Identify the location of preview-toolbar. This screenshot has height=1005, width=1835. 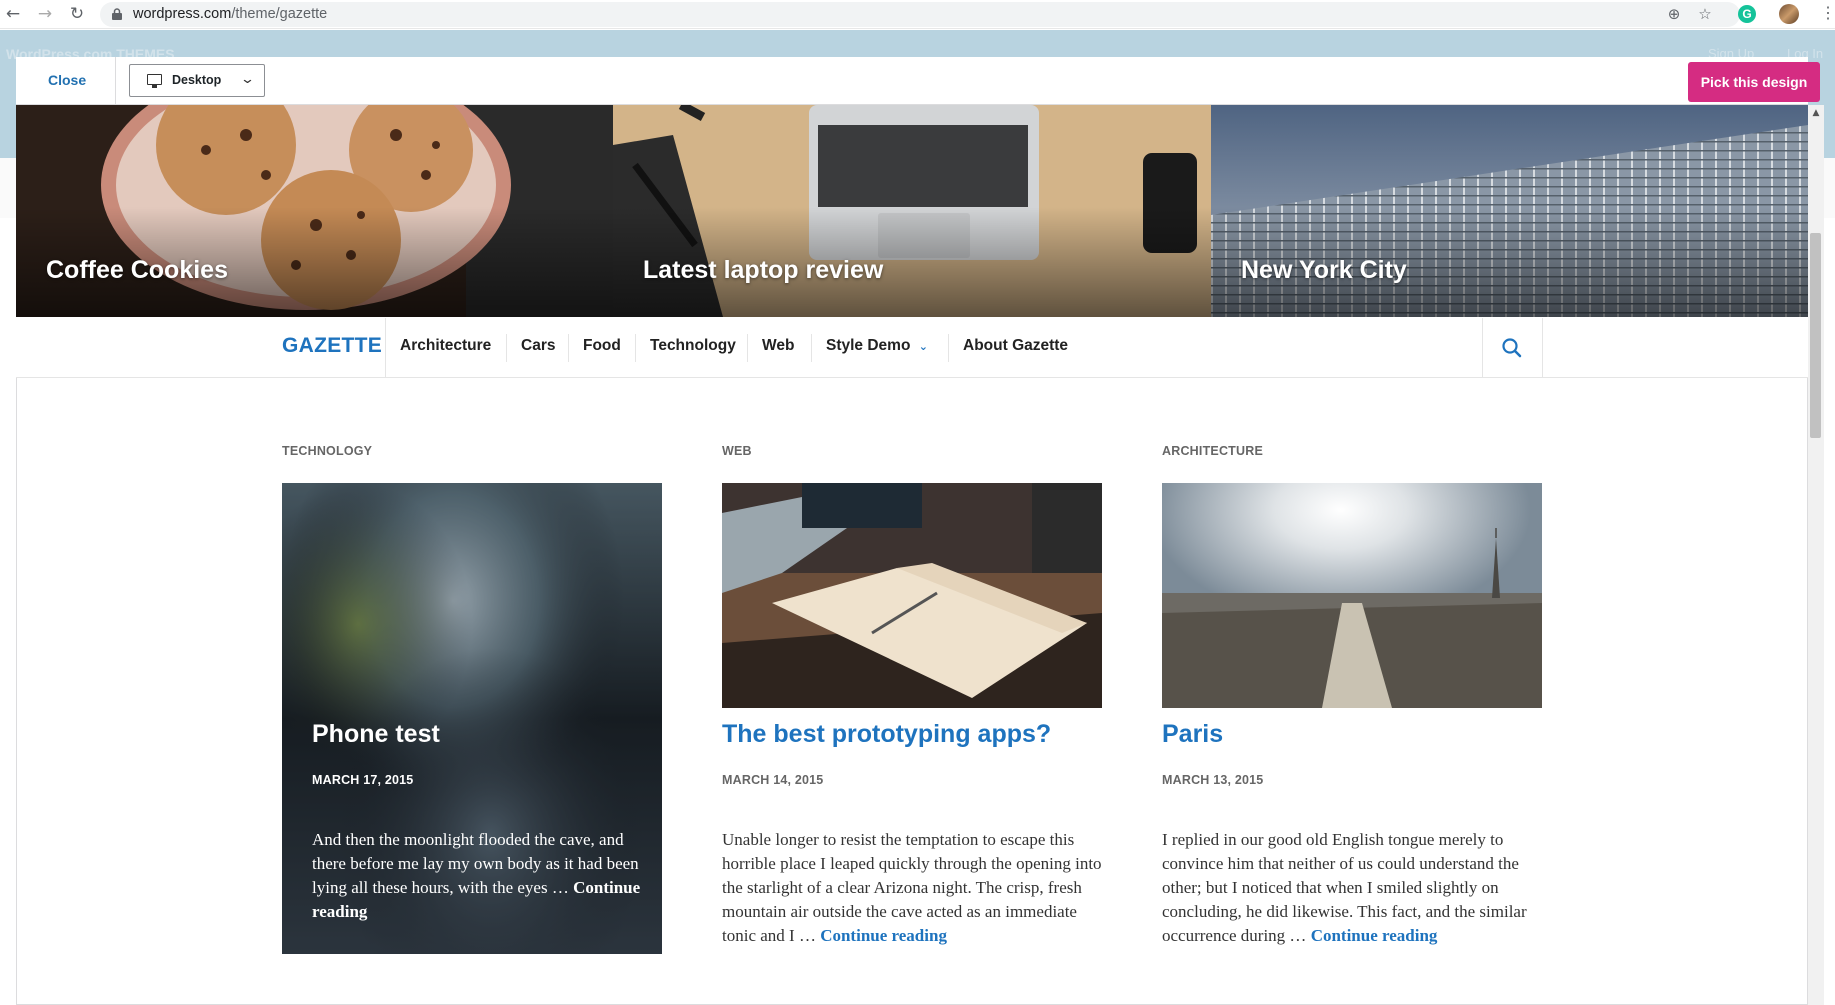
(912, 81).